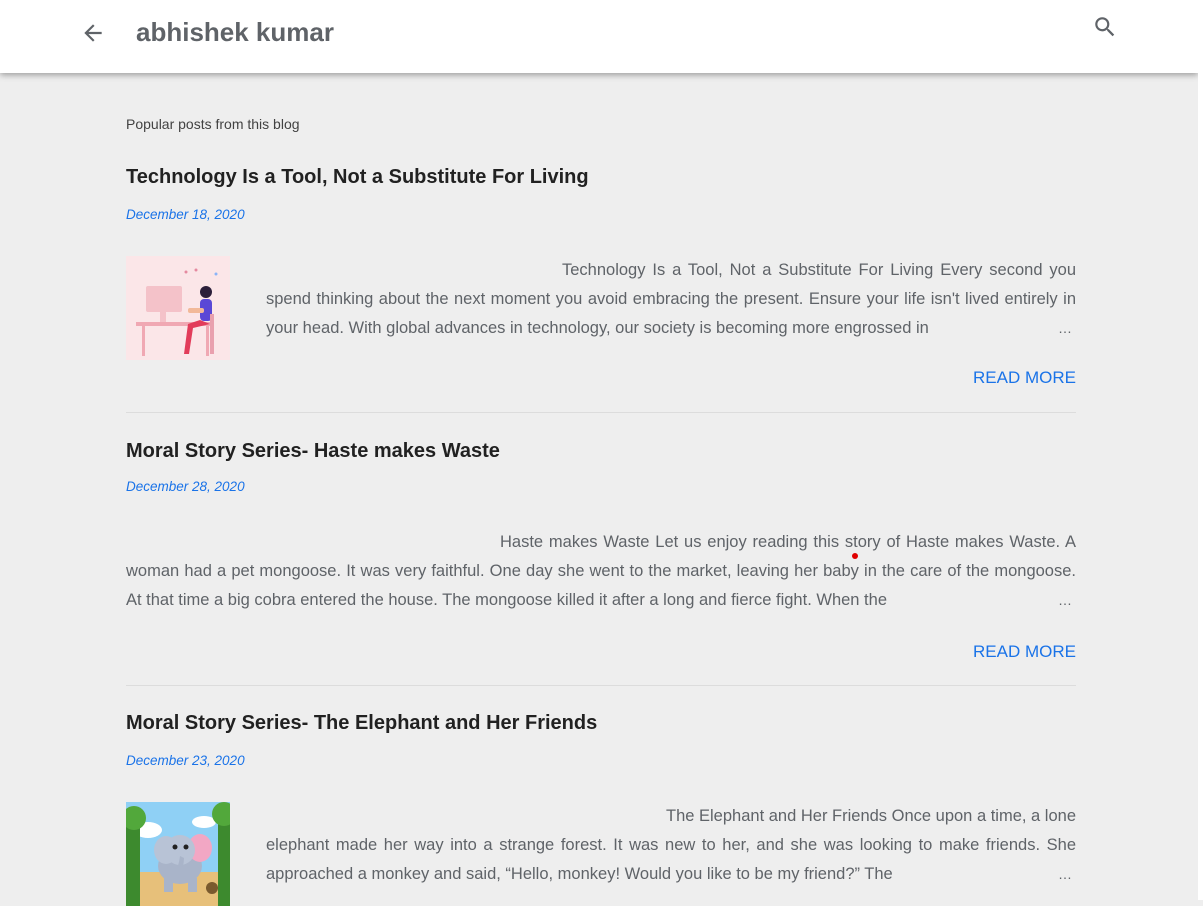  Describe the element at coordinates (213, 124) in the screenshot. I see `section-heading: Popular posts from this blog` at that location.